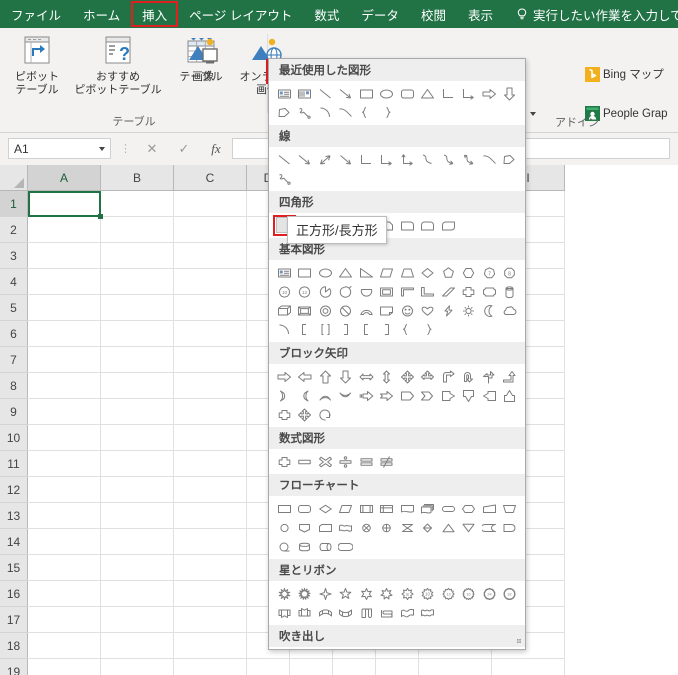 The width and height of the screenshot is (678, 675). What do you see at coordinates (14, 666) in the screenshot?
I see `row-header-19: 19` at bounding box center [14, 666].